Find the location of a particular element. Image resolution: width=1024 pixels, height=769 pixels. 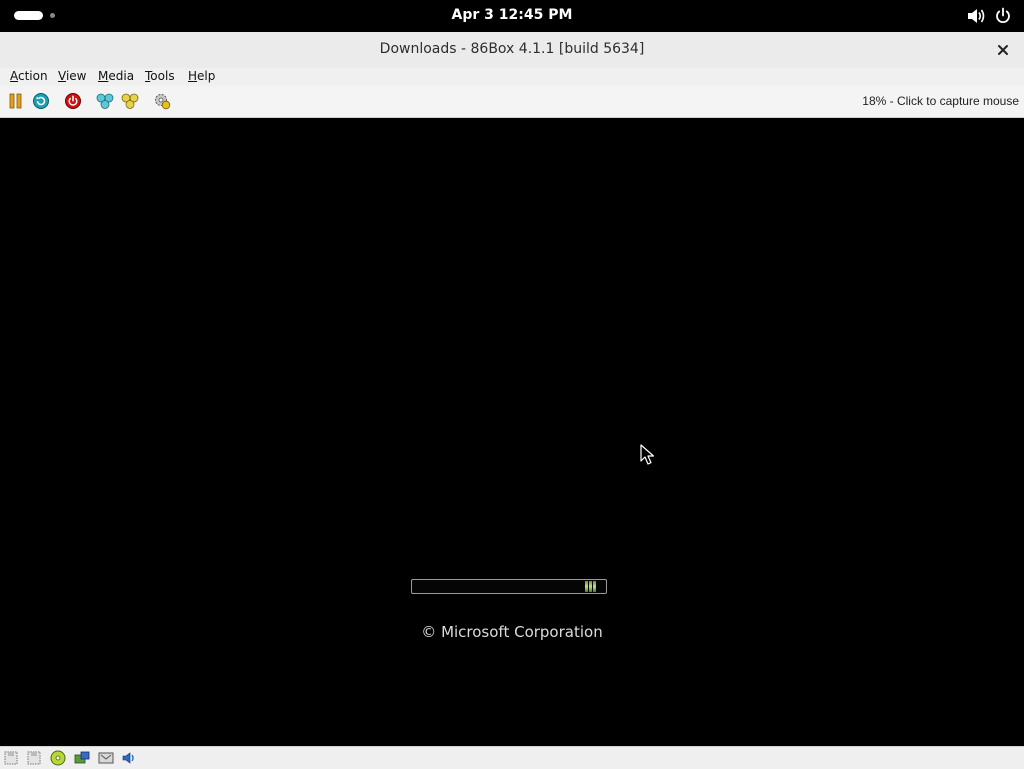

pause-button is located at coordinates (16, 101).